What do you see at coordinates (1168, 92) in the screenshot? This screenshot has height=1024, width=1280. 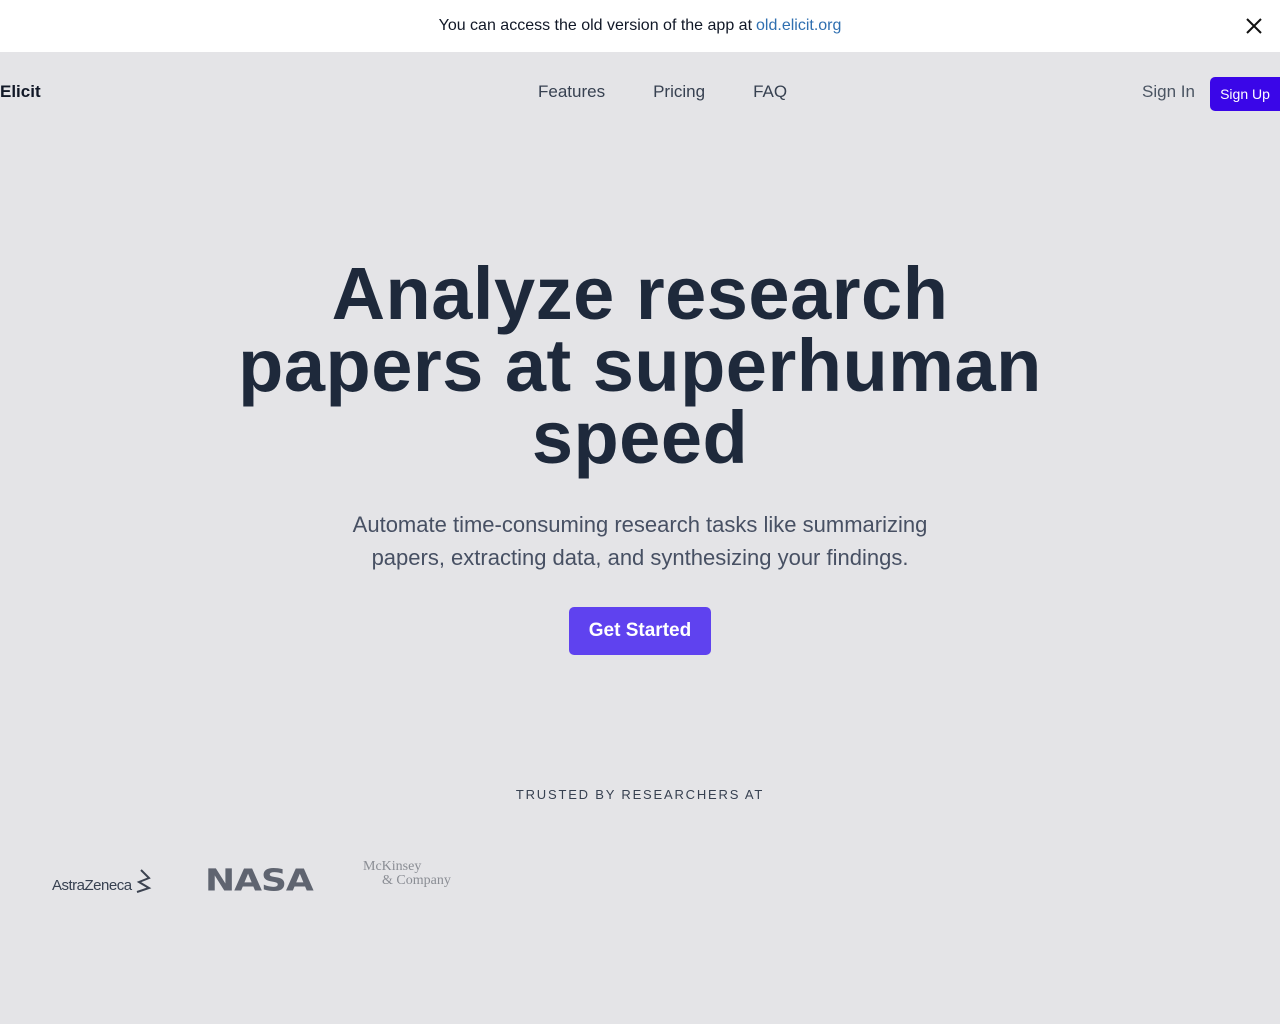 I see `sign-in-link: Sign In` at bounding box center [1168, 92].